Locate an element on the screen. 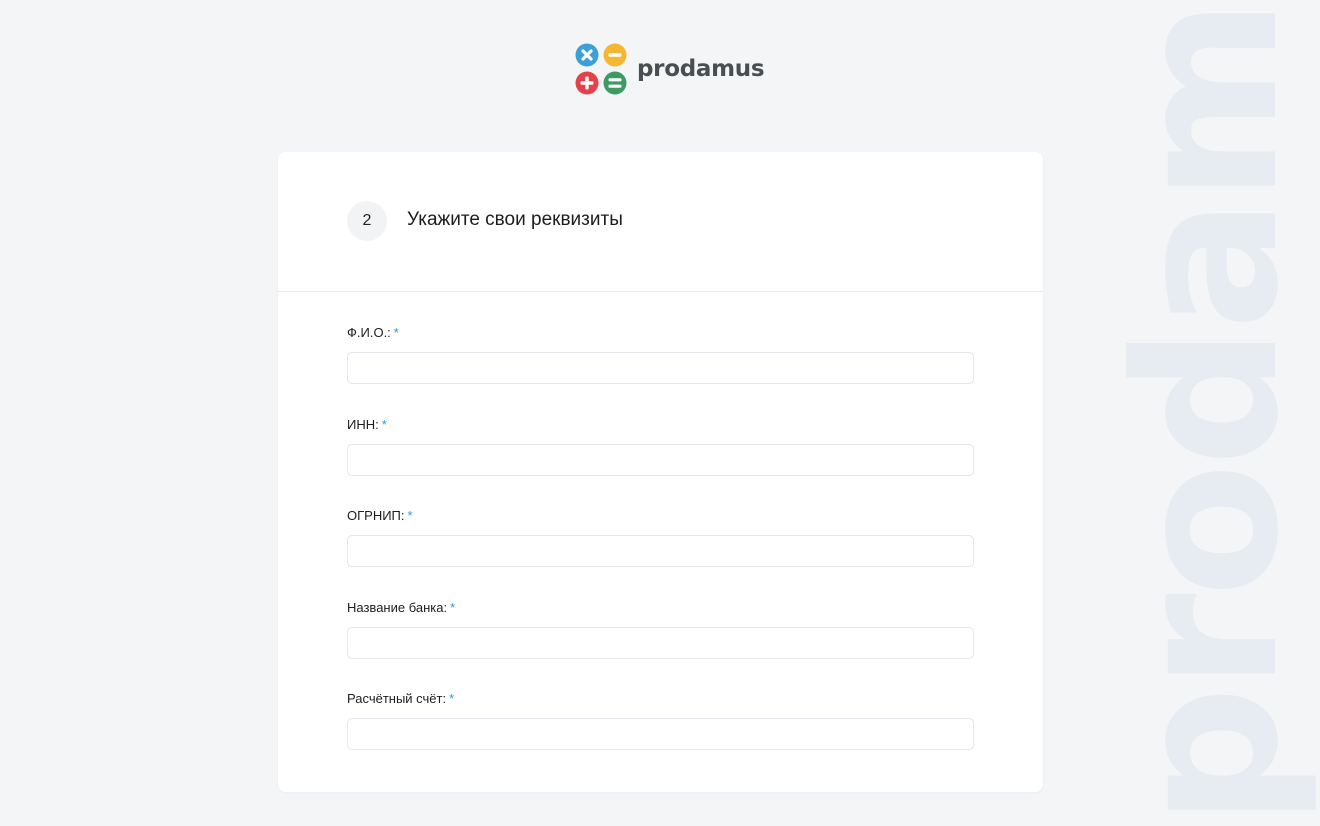  plus-icon is located at coordinates (587, 83).